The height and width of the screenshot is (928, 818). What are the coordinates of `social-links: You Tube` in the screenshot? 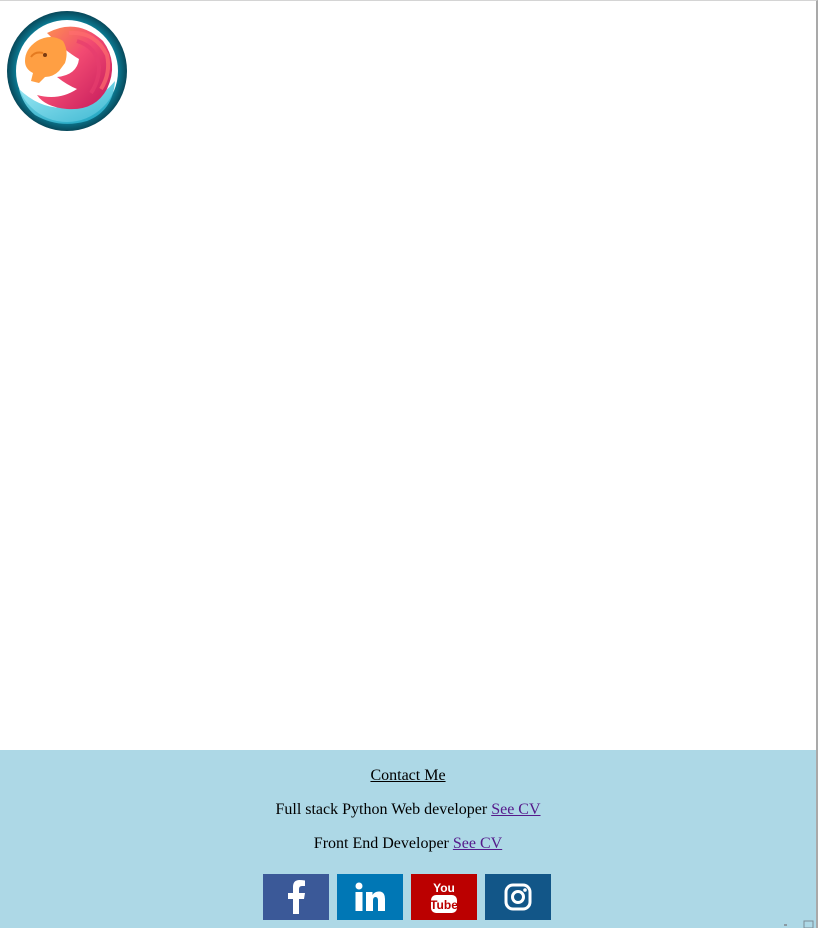 It's located at (407, 897).